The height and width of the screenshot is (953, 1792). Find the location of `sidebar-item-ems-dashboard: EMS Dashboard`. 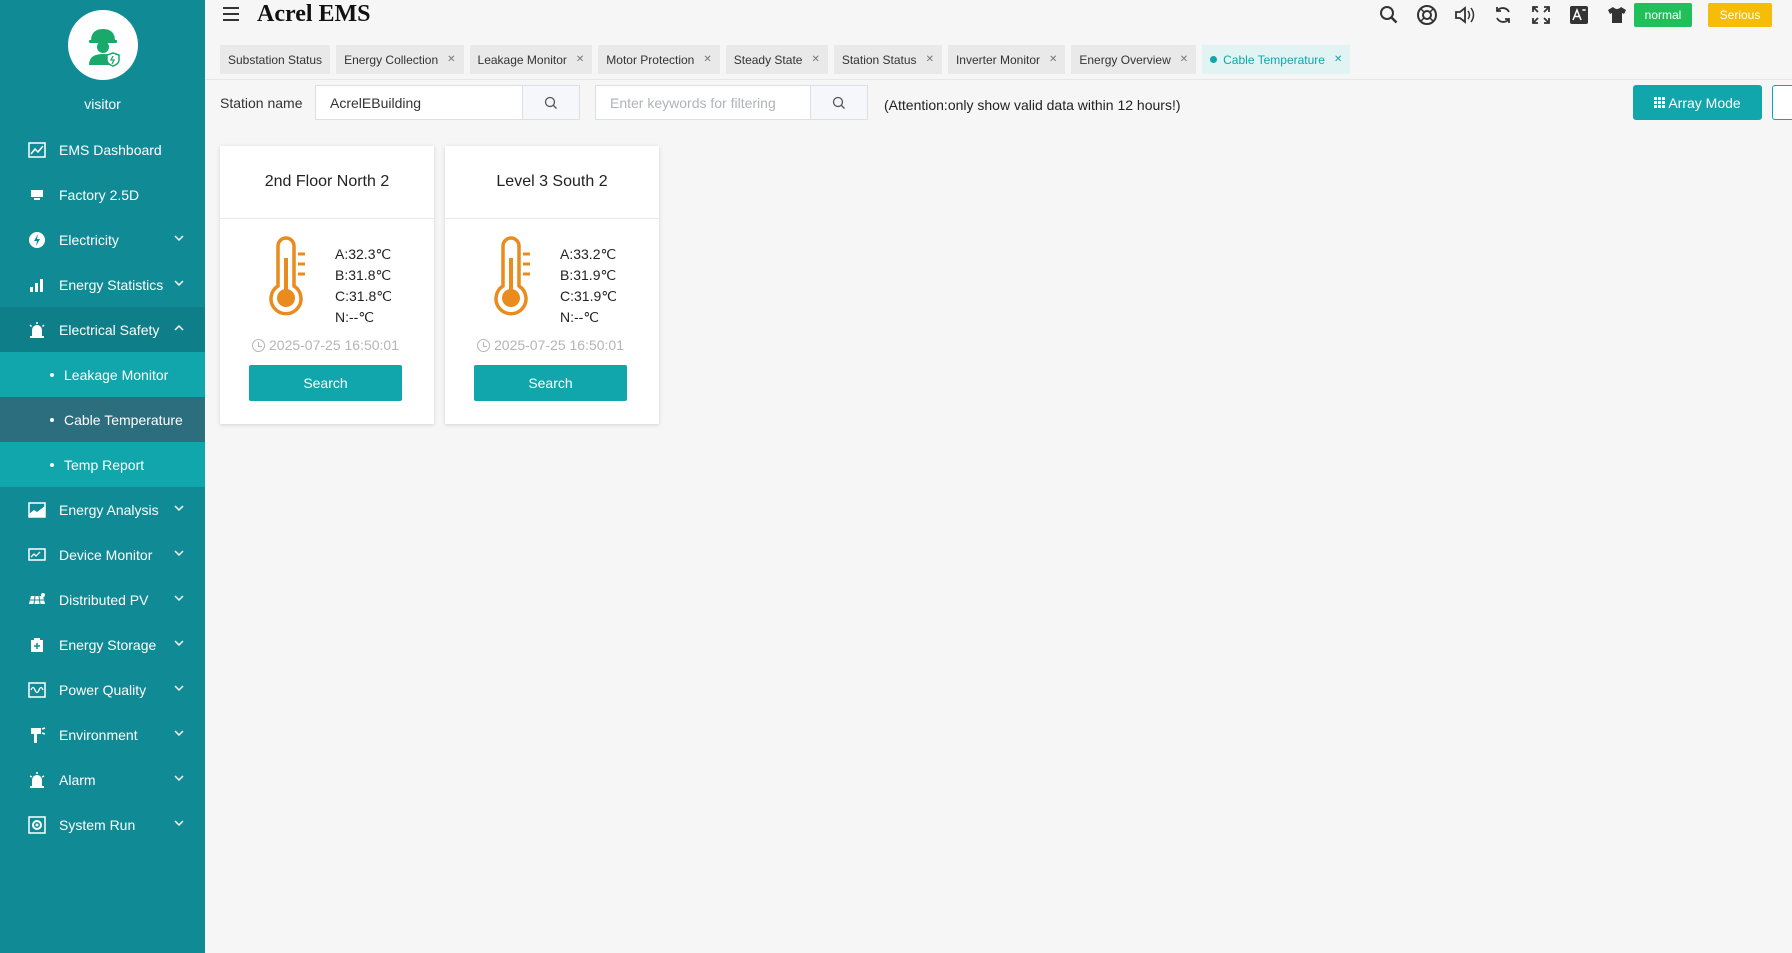

sidebar-item-ems-dashboard: EMS Dashboard is located at coordinates (102, 149).